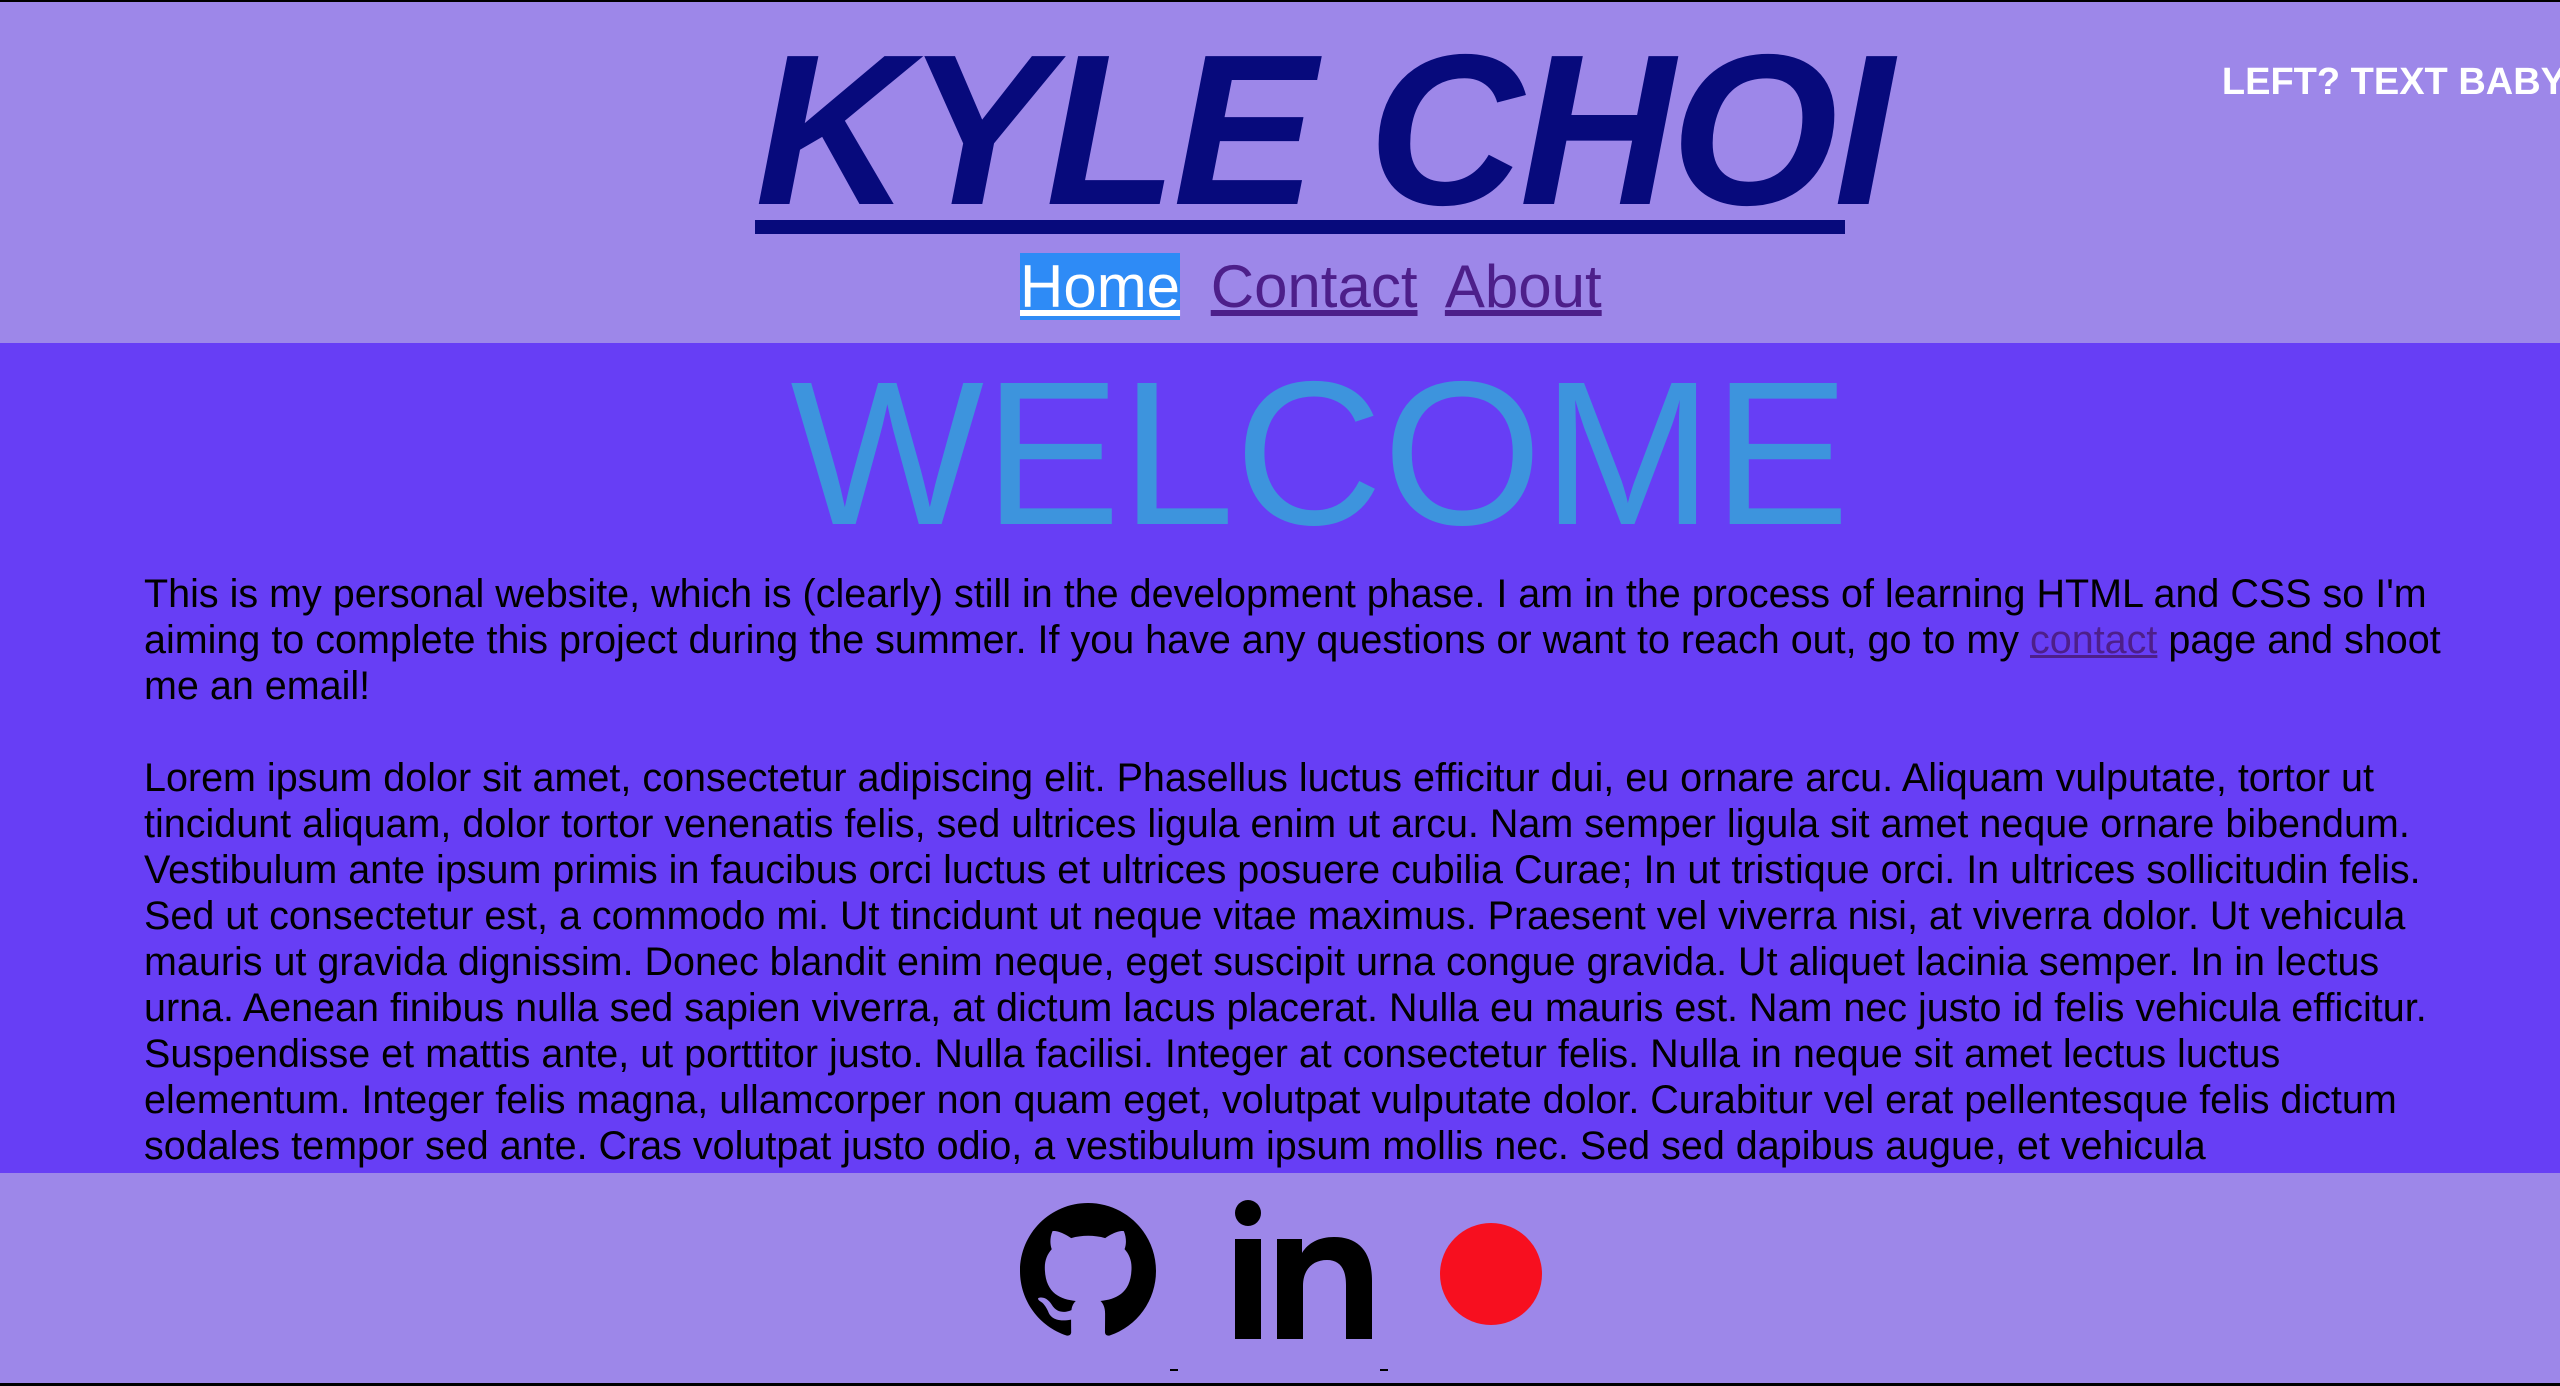 This screenshot has width=2560, height=1386. What do you see at coordinates (1100, 286) in the screenshot?
I see `nav-link-home: Home` at bounding box center [1100, 286].